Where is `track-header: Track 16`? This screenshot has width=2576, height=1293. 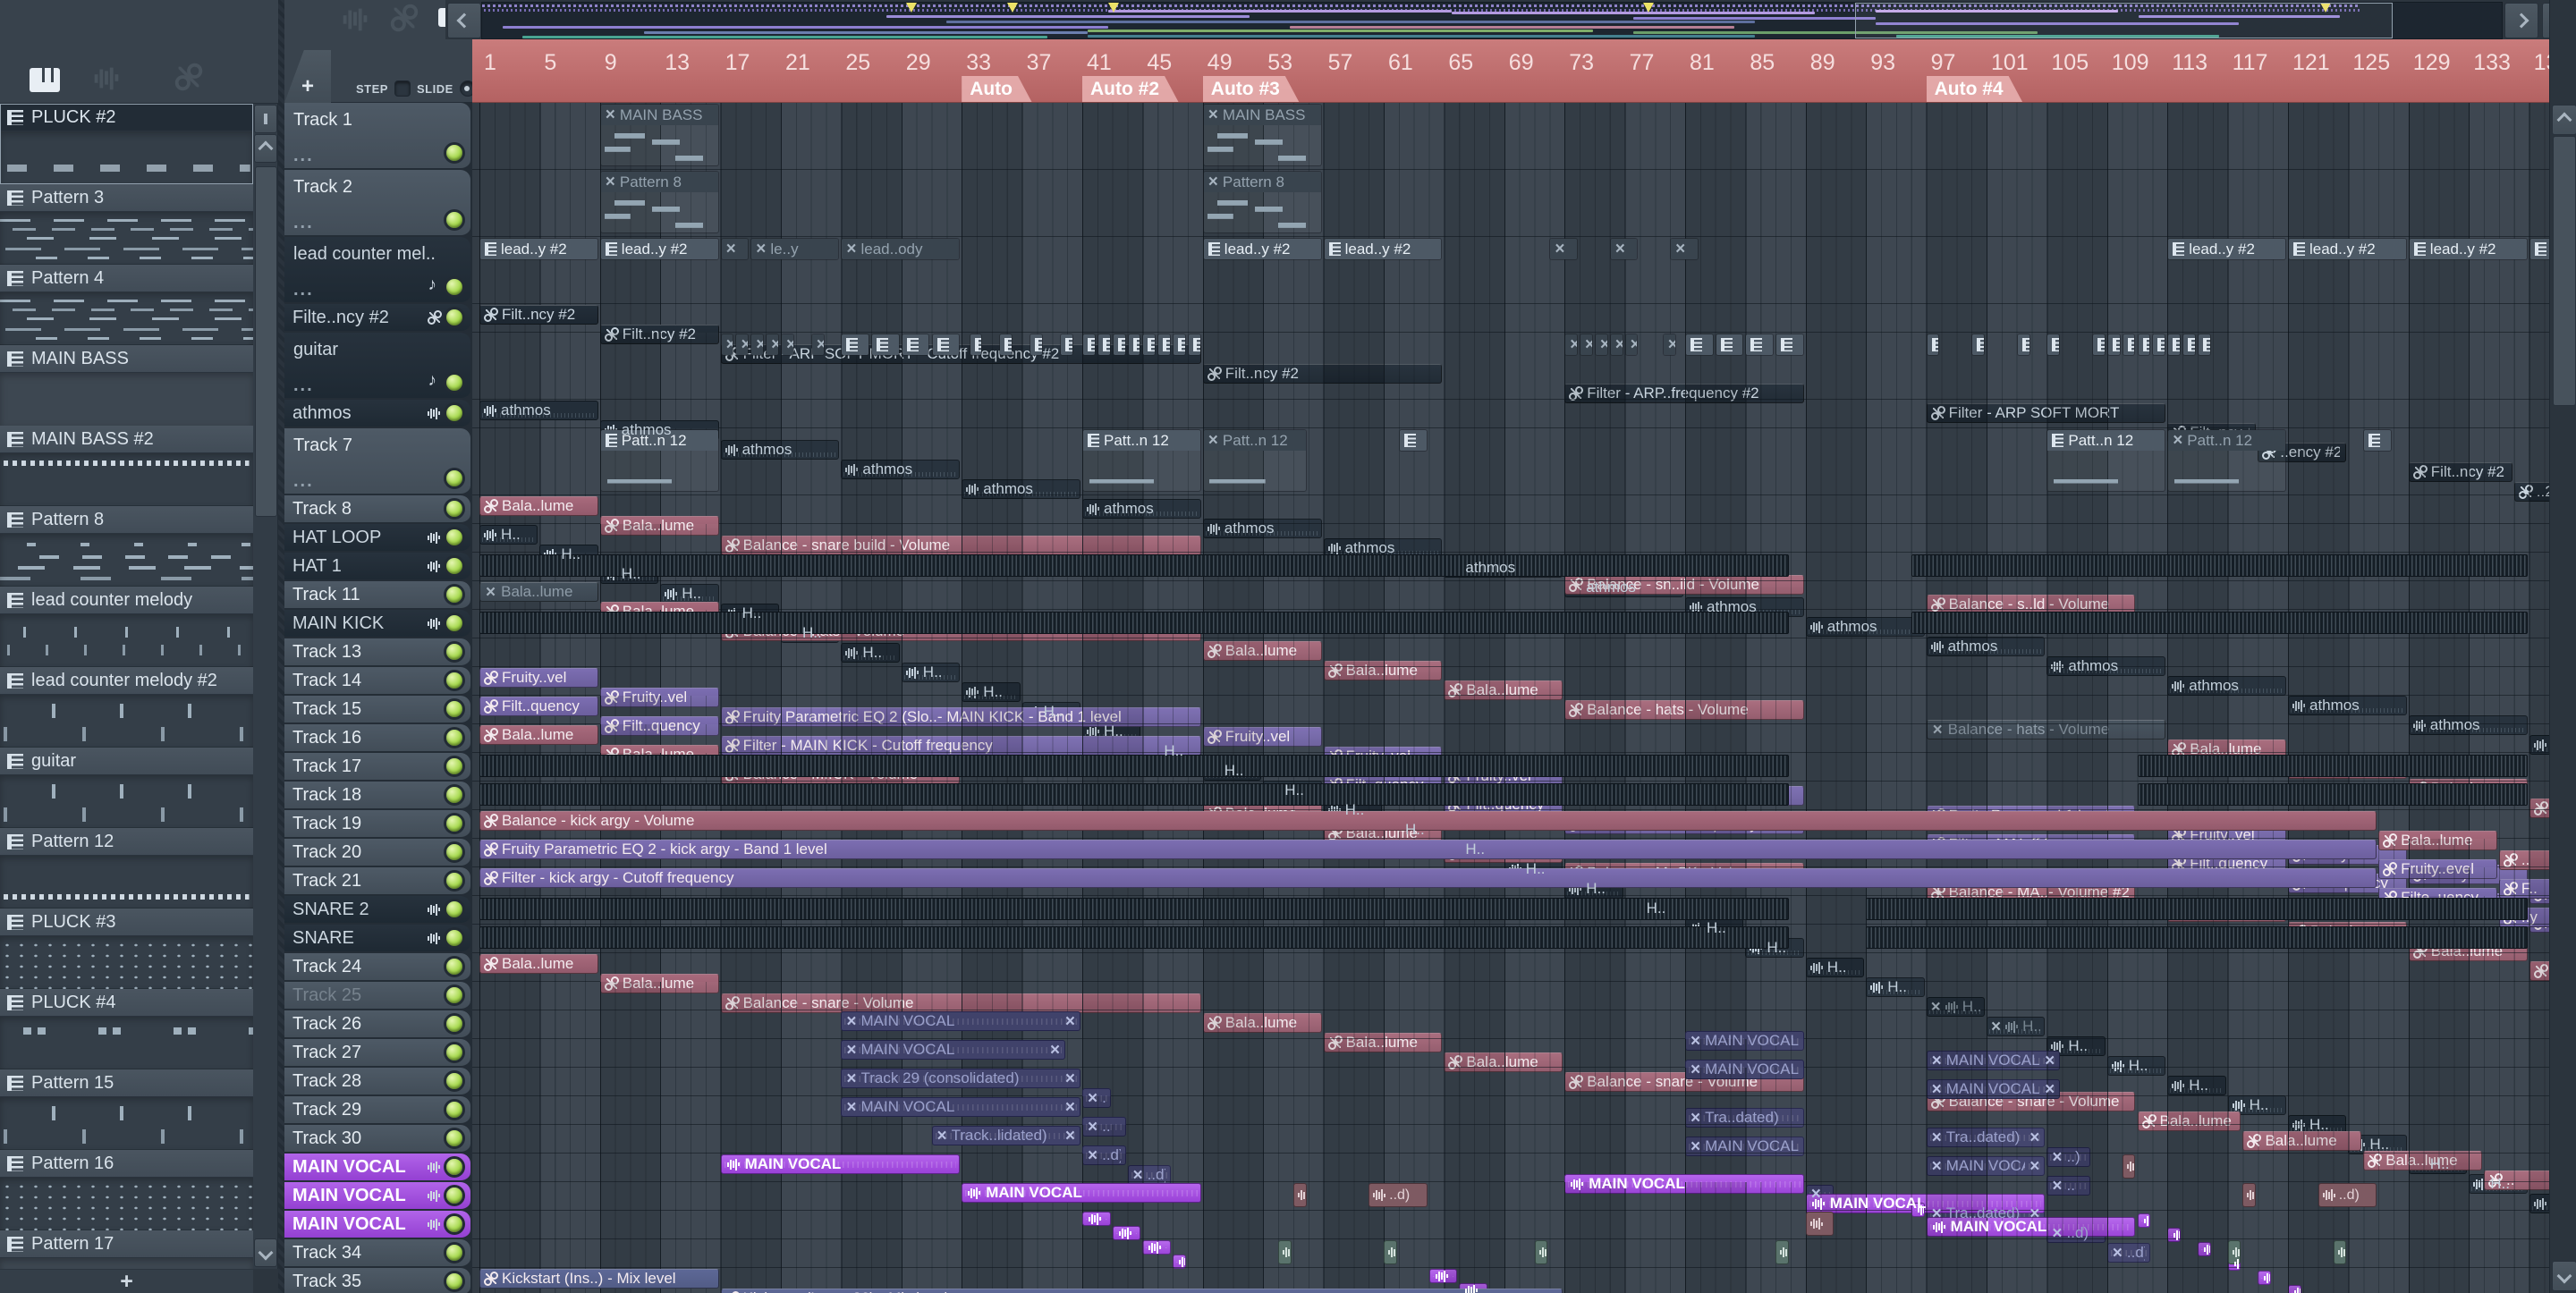 track-header: Track 16 is located at coordinates (377, 738).